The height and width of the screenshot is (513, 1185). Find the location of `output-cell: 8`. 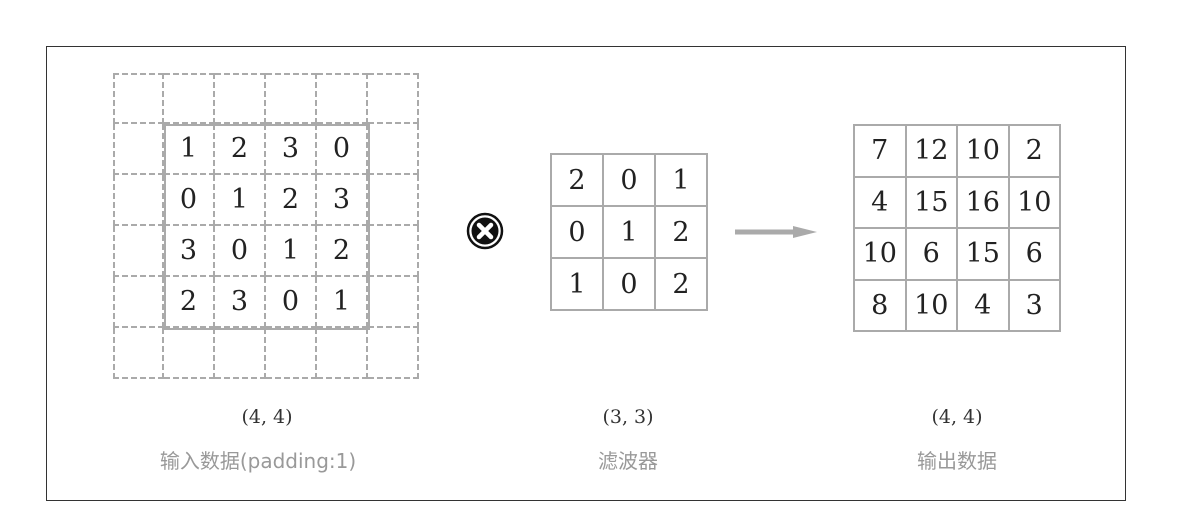

output-cell: 8 is located at coordinates (881, 306).